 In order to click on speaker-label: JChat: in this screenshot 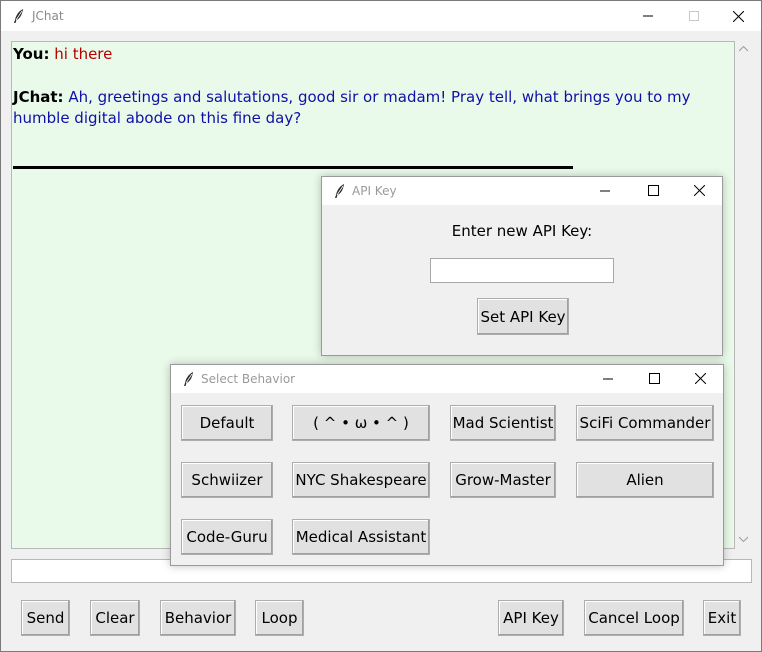, I will do `click(38, 97)`.